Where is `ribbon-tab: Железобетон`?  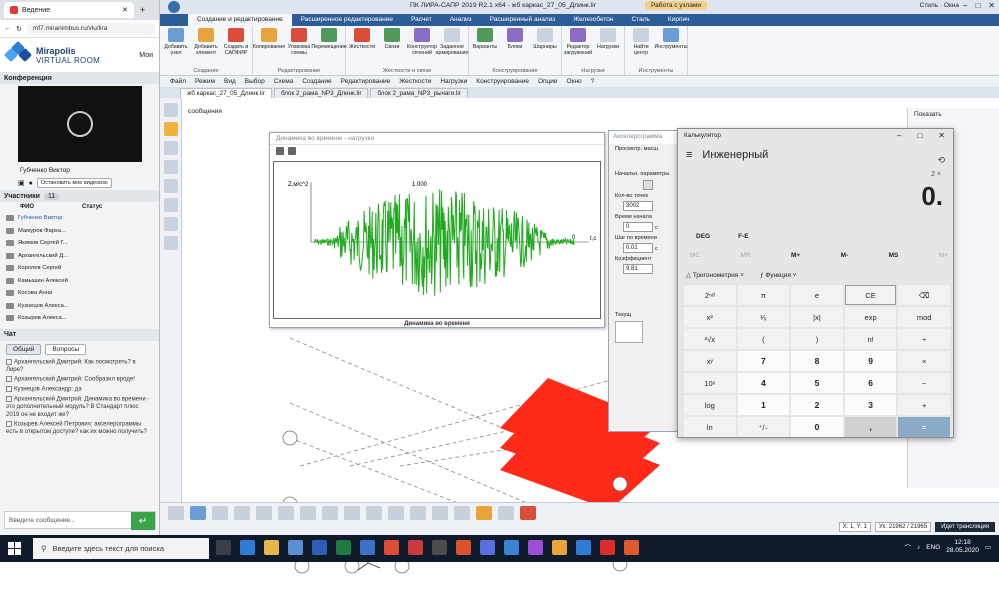 ribbon-tab: Железобетон is located at coordinates (593, 20).